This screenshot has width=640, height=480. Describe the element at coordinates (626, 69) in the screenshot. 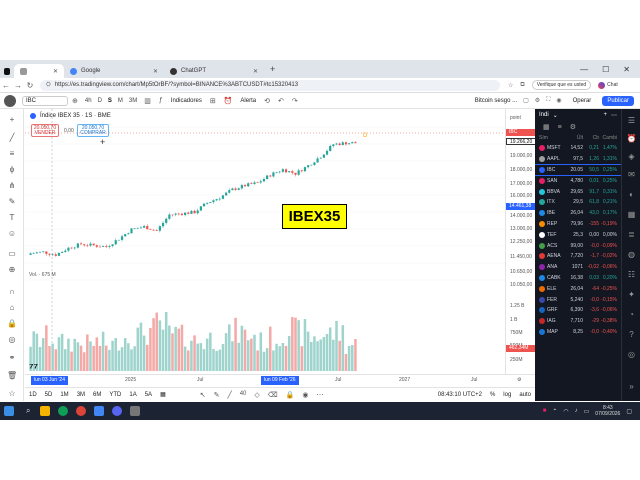

I see `close-window-icon: ✕` at that location.